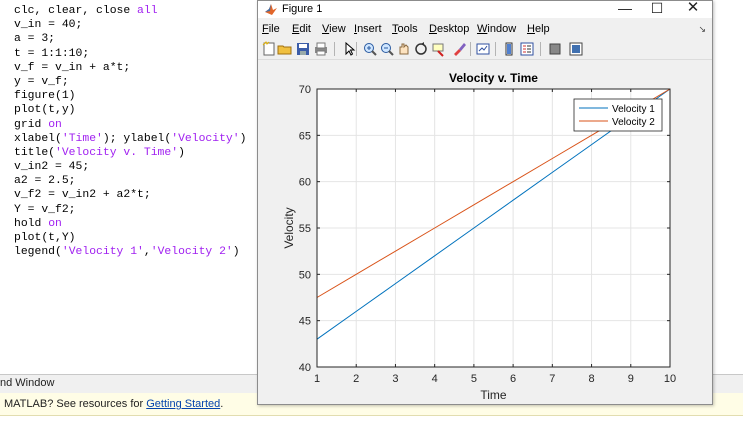  Describe the element at coordinates (334, 29) in the screenshot. I see `menu-view: View` at that location.